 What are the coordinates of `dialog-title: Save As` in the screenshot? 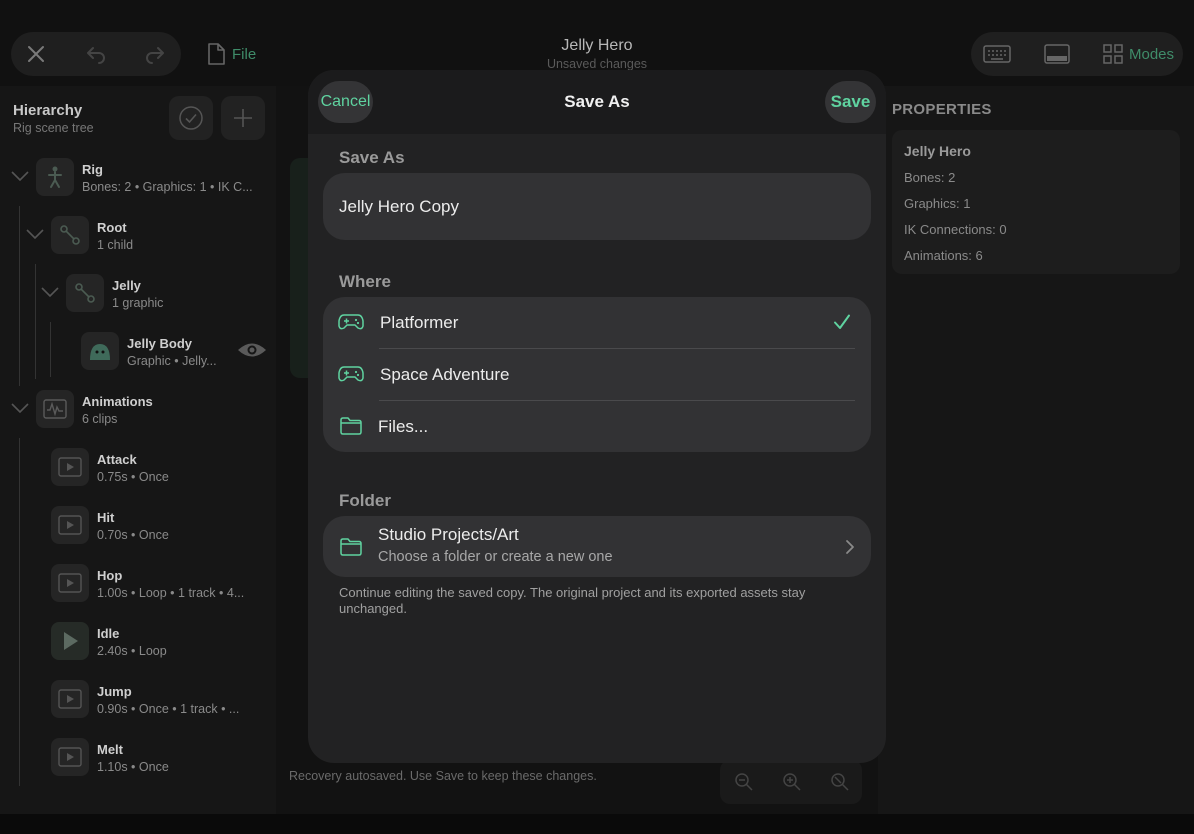 It's located at (597, 101).